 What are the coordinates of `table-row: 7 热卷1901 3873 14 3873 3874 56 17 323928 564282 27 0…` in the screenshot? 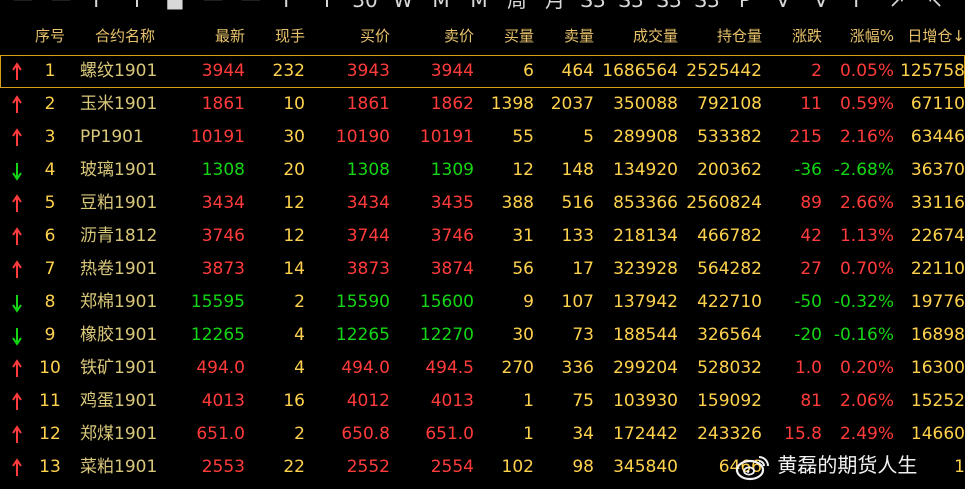 It's located at (482, 269).